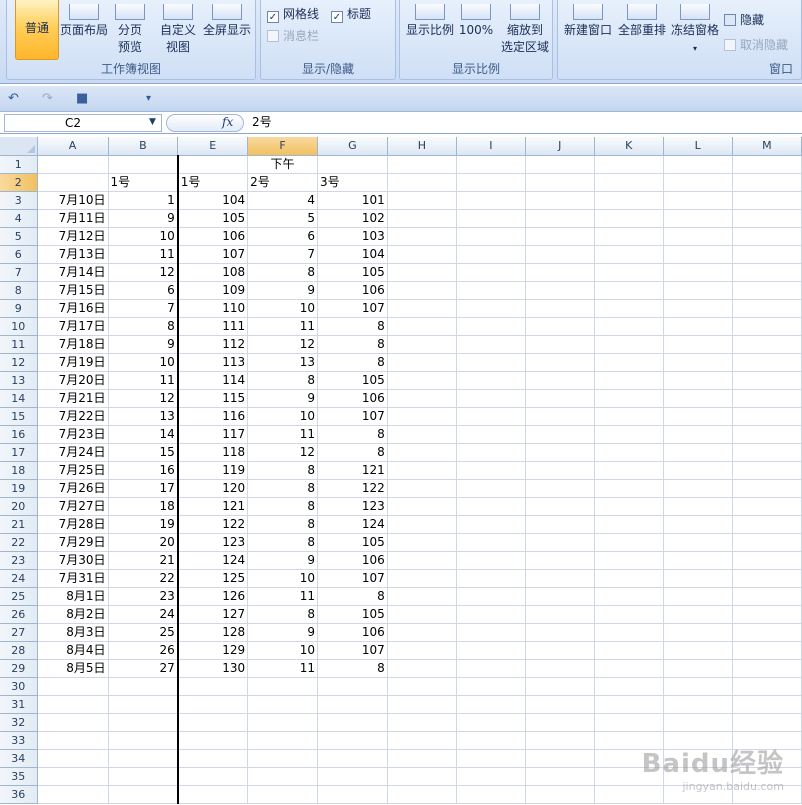 The image size is (802, 805). I want to click on cell-h5, so click(422, 236).